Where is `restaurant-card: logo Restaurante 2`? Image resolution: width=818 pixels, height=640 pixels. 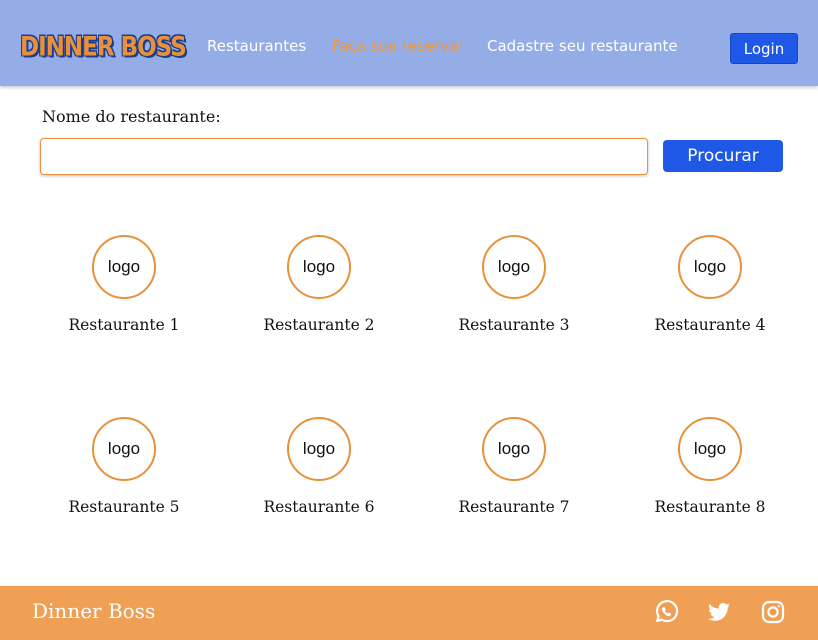 restaurant-card: logo Restaurante 2 is located at coordinates (319, 290).